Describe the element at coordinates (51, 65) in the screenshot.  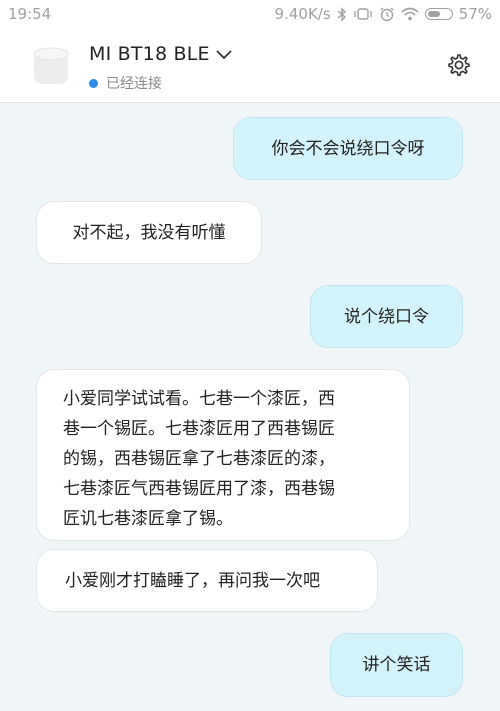
I see `speaker-icon` at that location.